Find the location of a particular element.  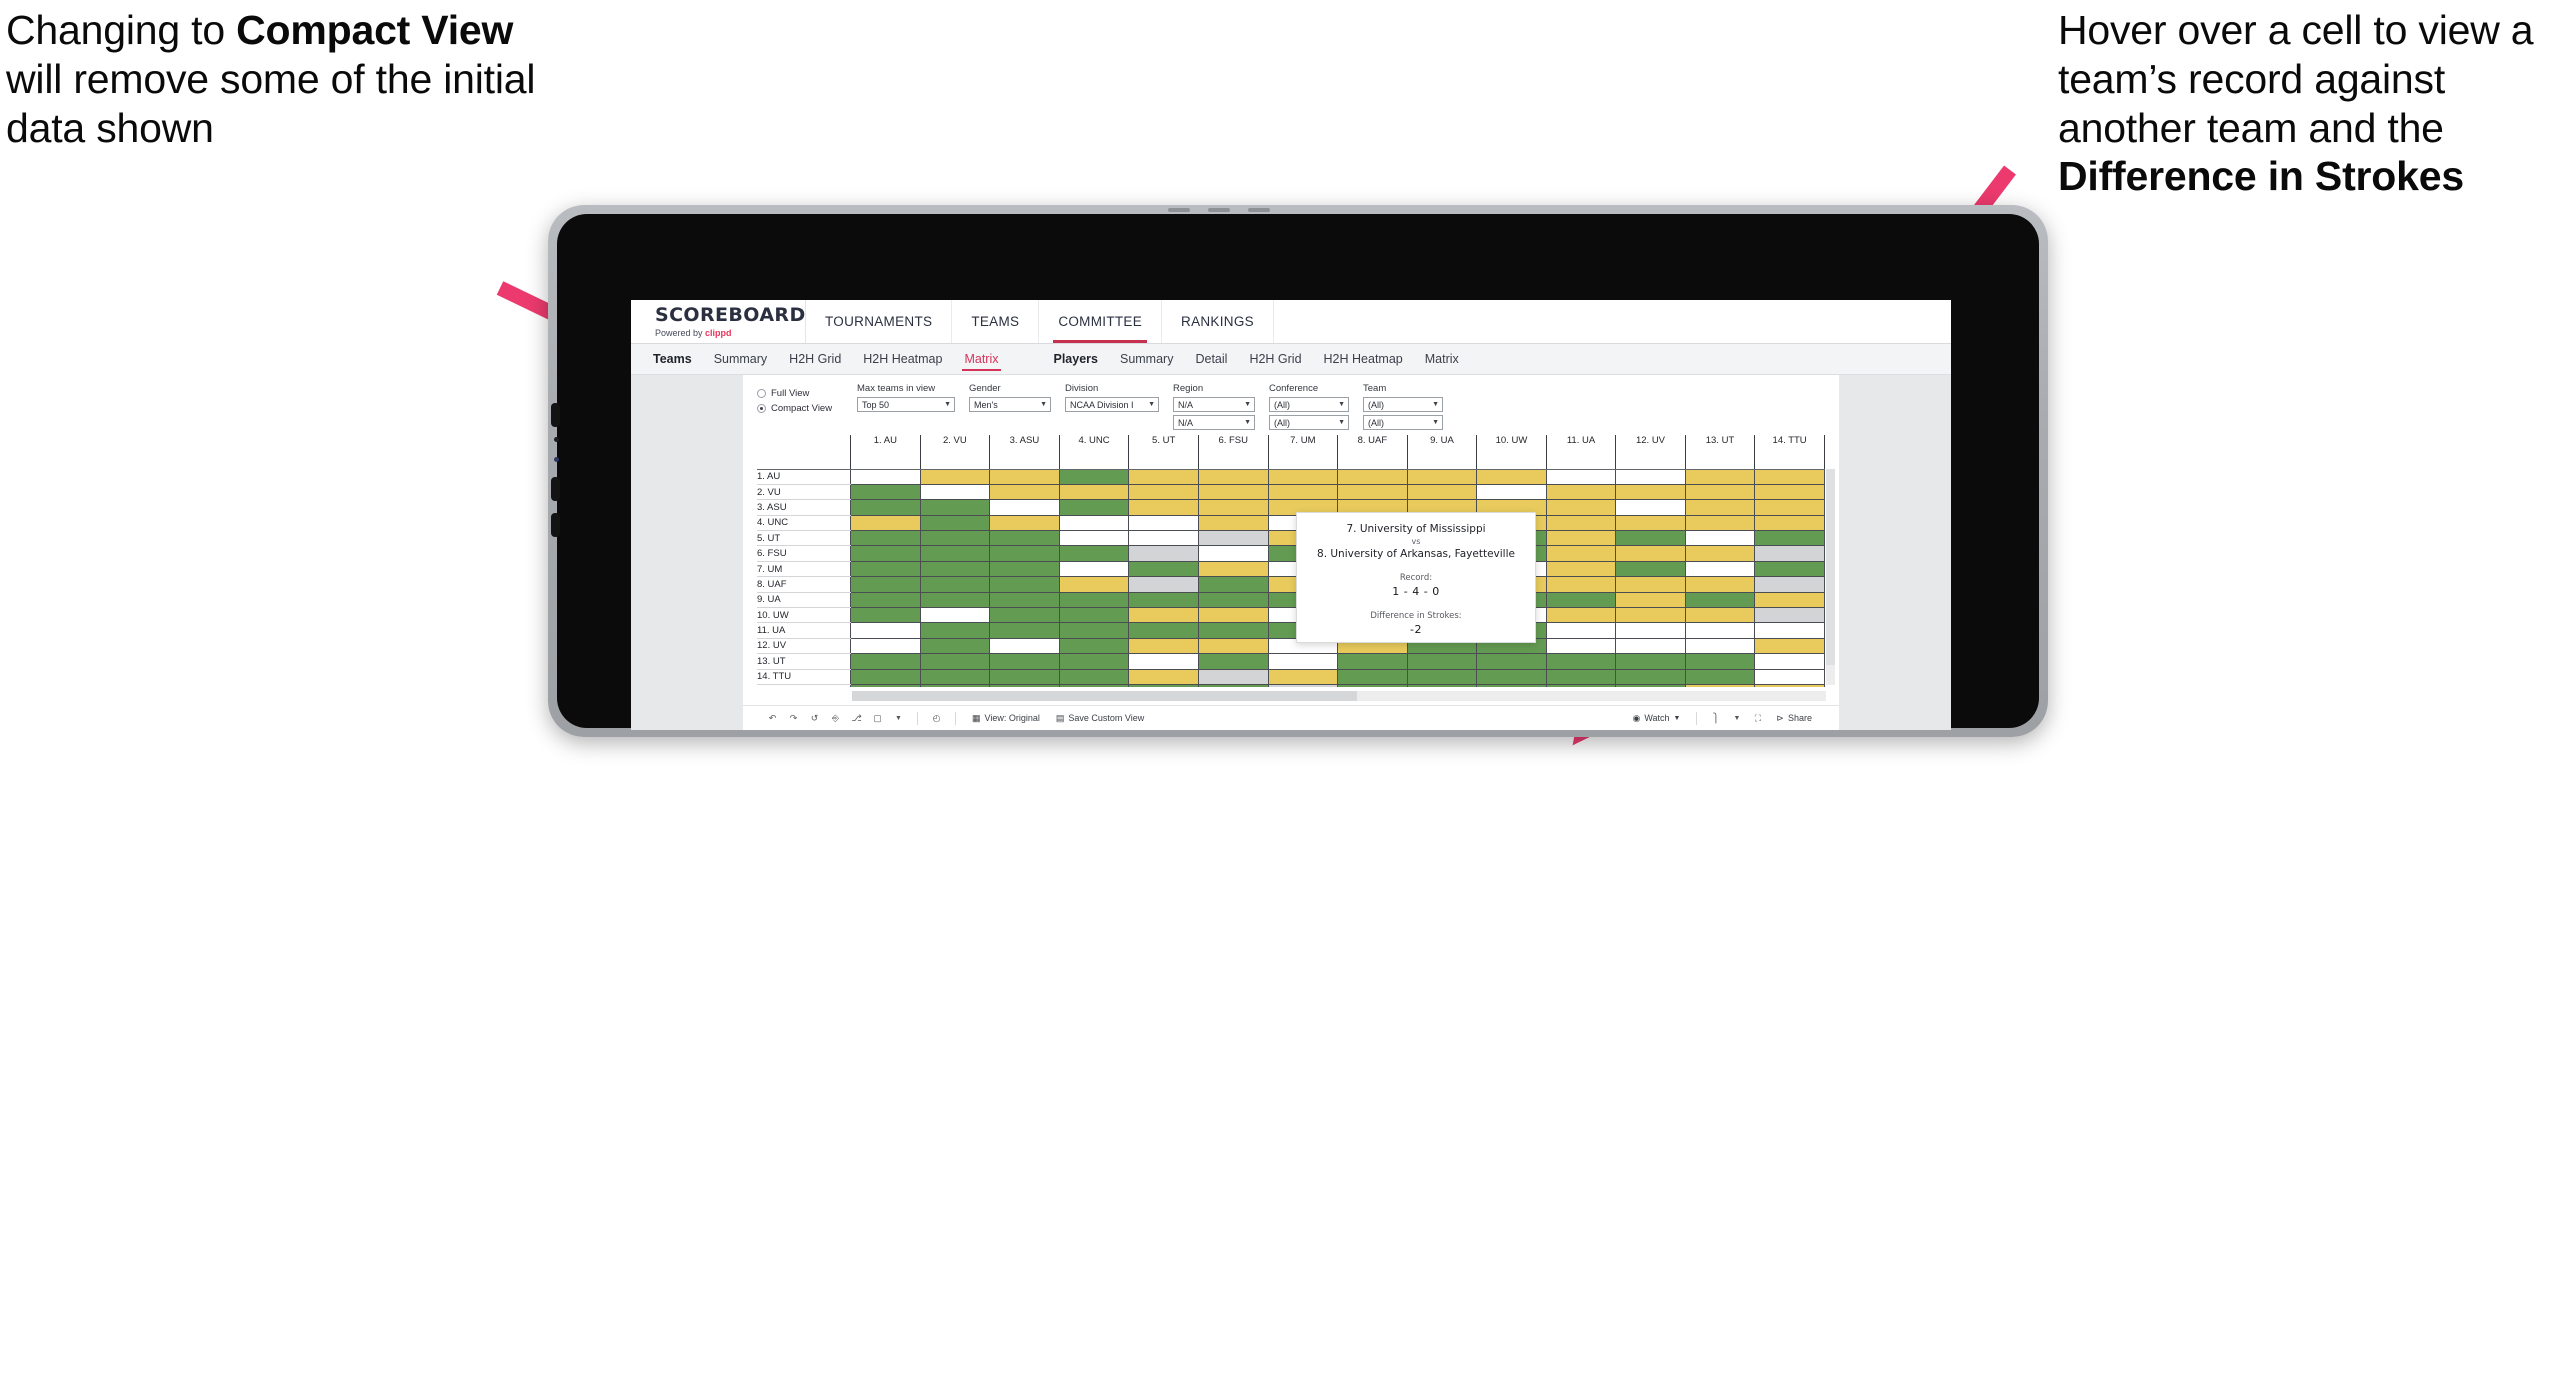

shape-icon: ▢ is located at coordinates (877, 718).